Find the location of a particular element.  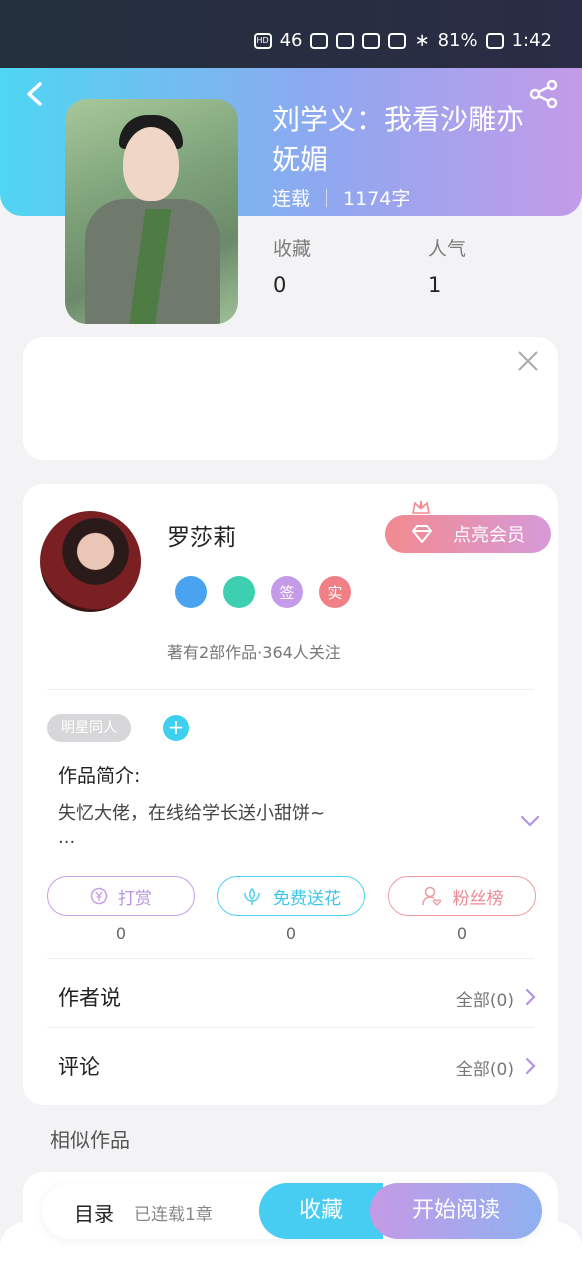

stat-favorites: 收藏 0 is located at coordinates (292, 265).